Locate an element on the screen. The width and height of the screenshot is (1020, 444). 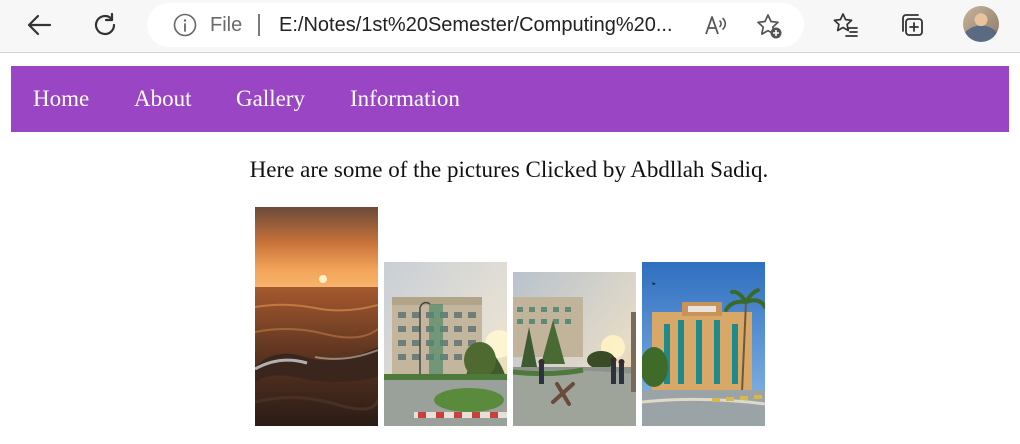
file-scheme-label: File is located at coordinates (226, 25).